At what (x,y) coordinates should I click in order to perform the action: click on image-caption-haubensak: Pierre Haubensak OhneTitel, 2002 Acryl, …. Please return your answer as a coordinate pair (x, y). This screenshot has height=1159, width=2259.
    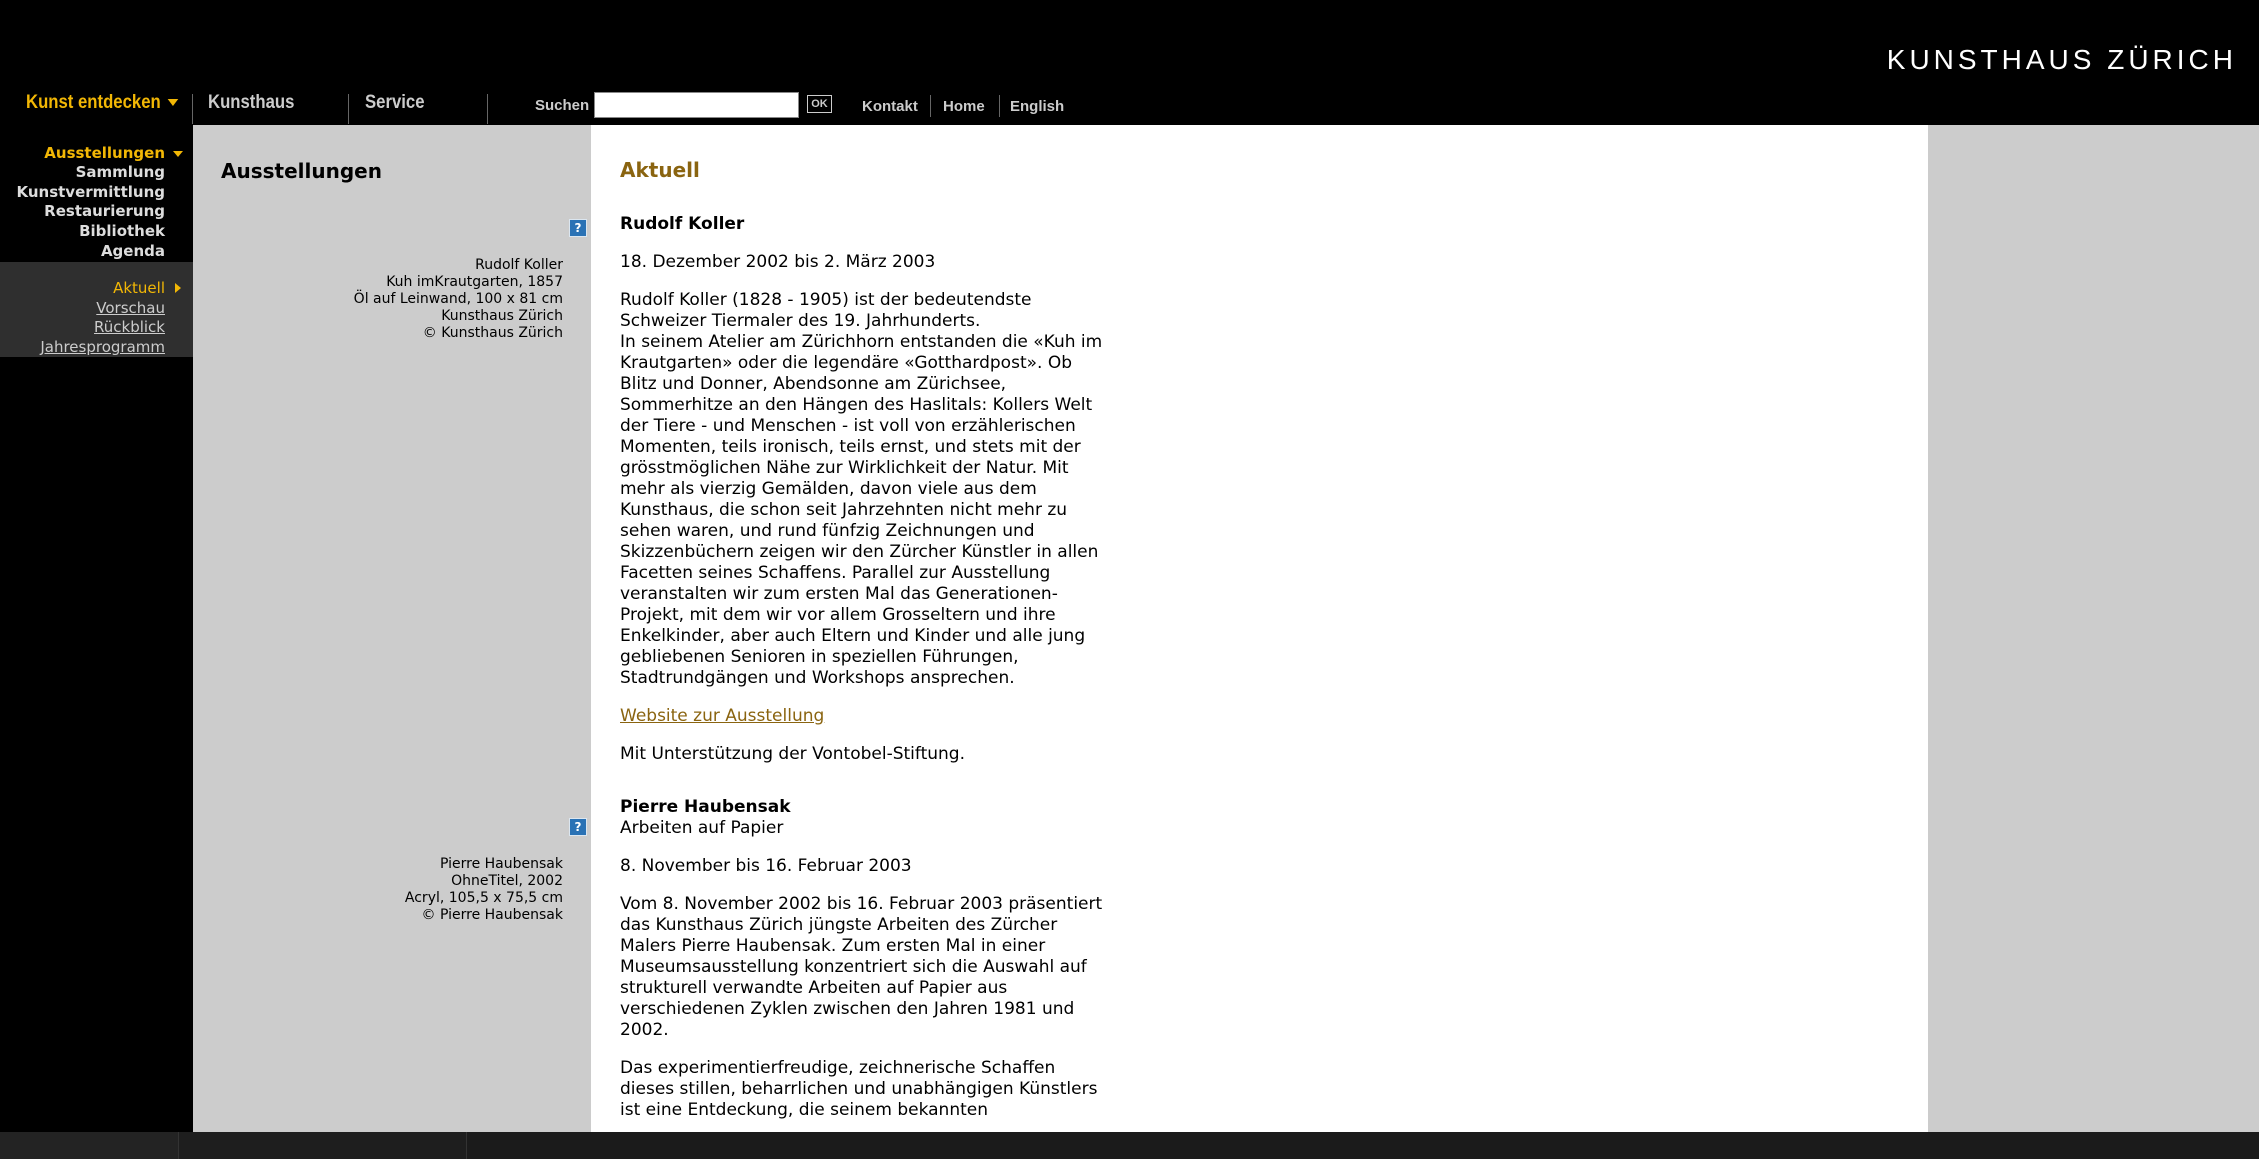
    Looking at the image, I should click on (484, 890).